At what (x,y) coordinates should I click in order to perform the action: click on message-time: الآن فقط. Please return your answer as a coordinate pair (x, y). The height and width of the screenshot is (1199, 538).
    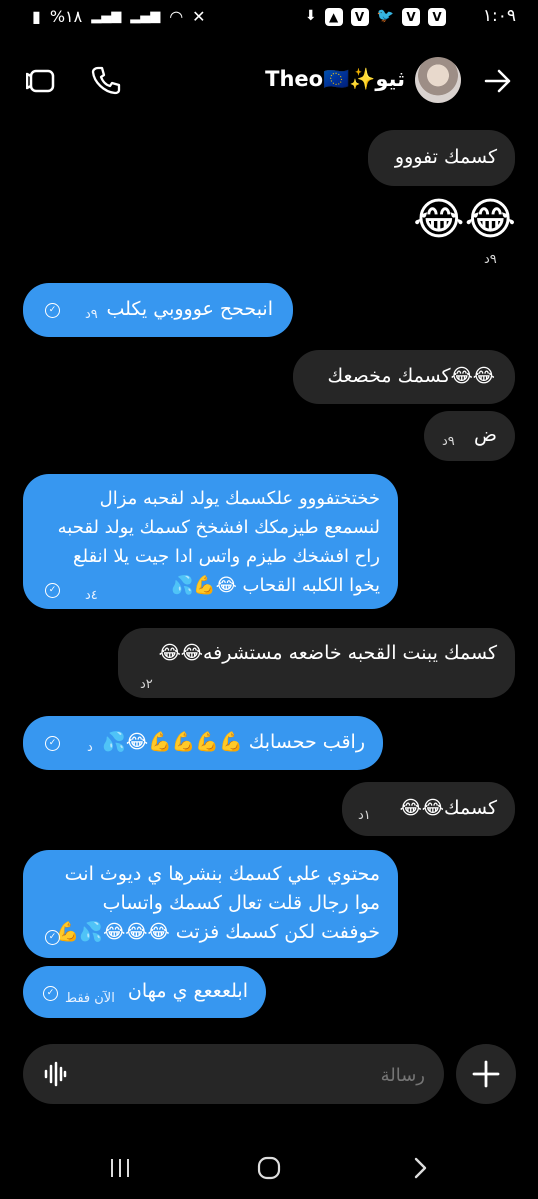
    Looking at the image, I should click on (90, 998).